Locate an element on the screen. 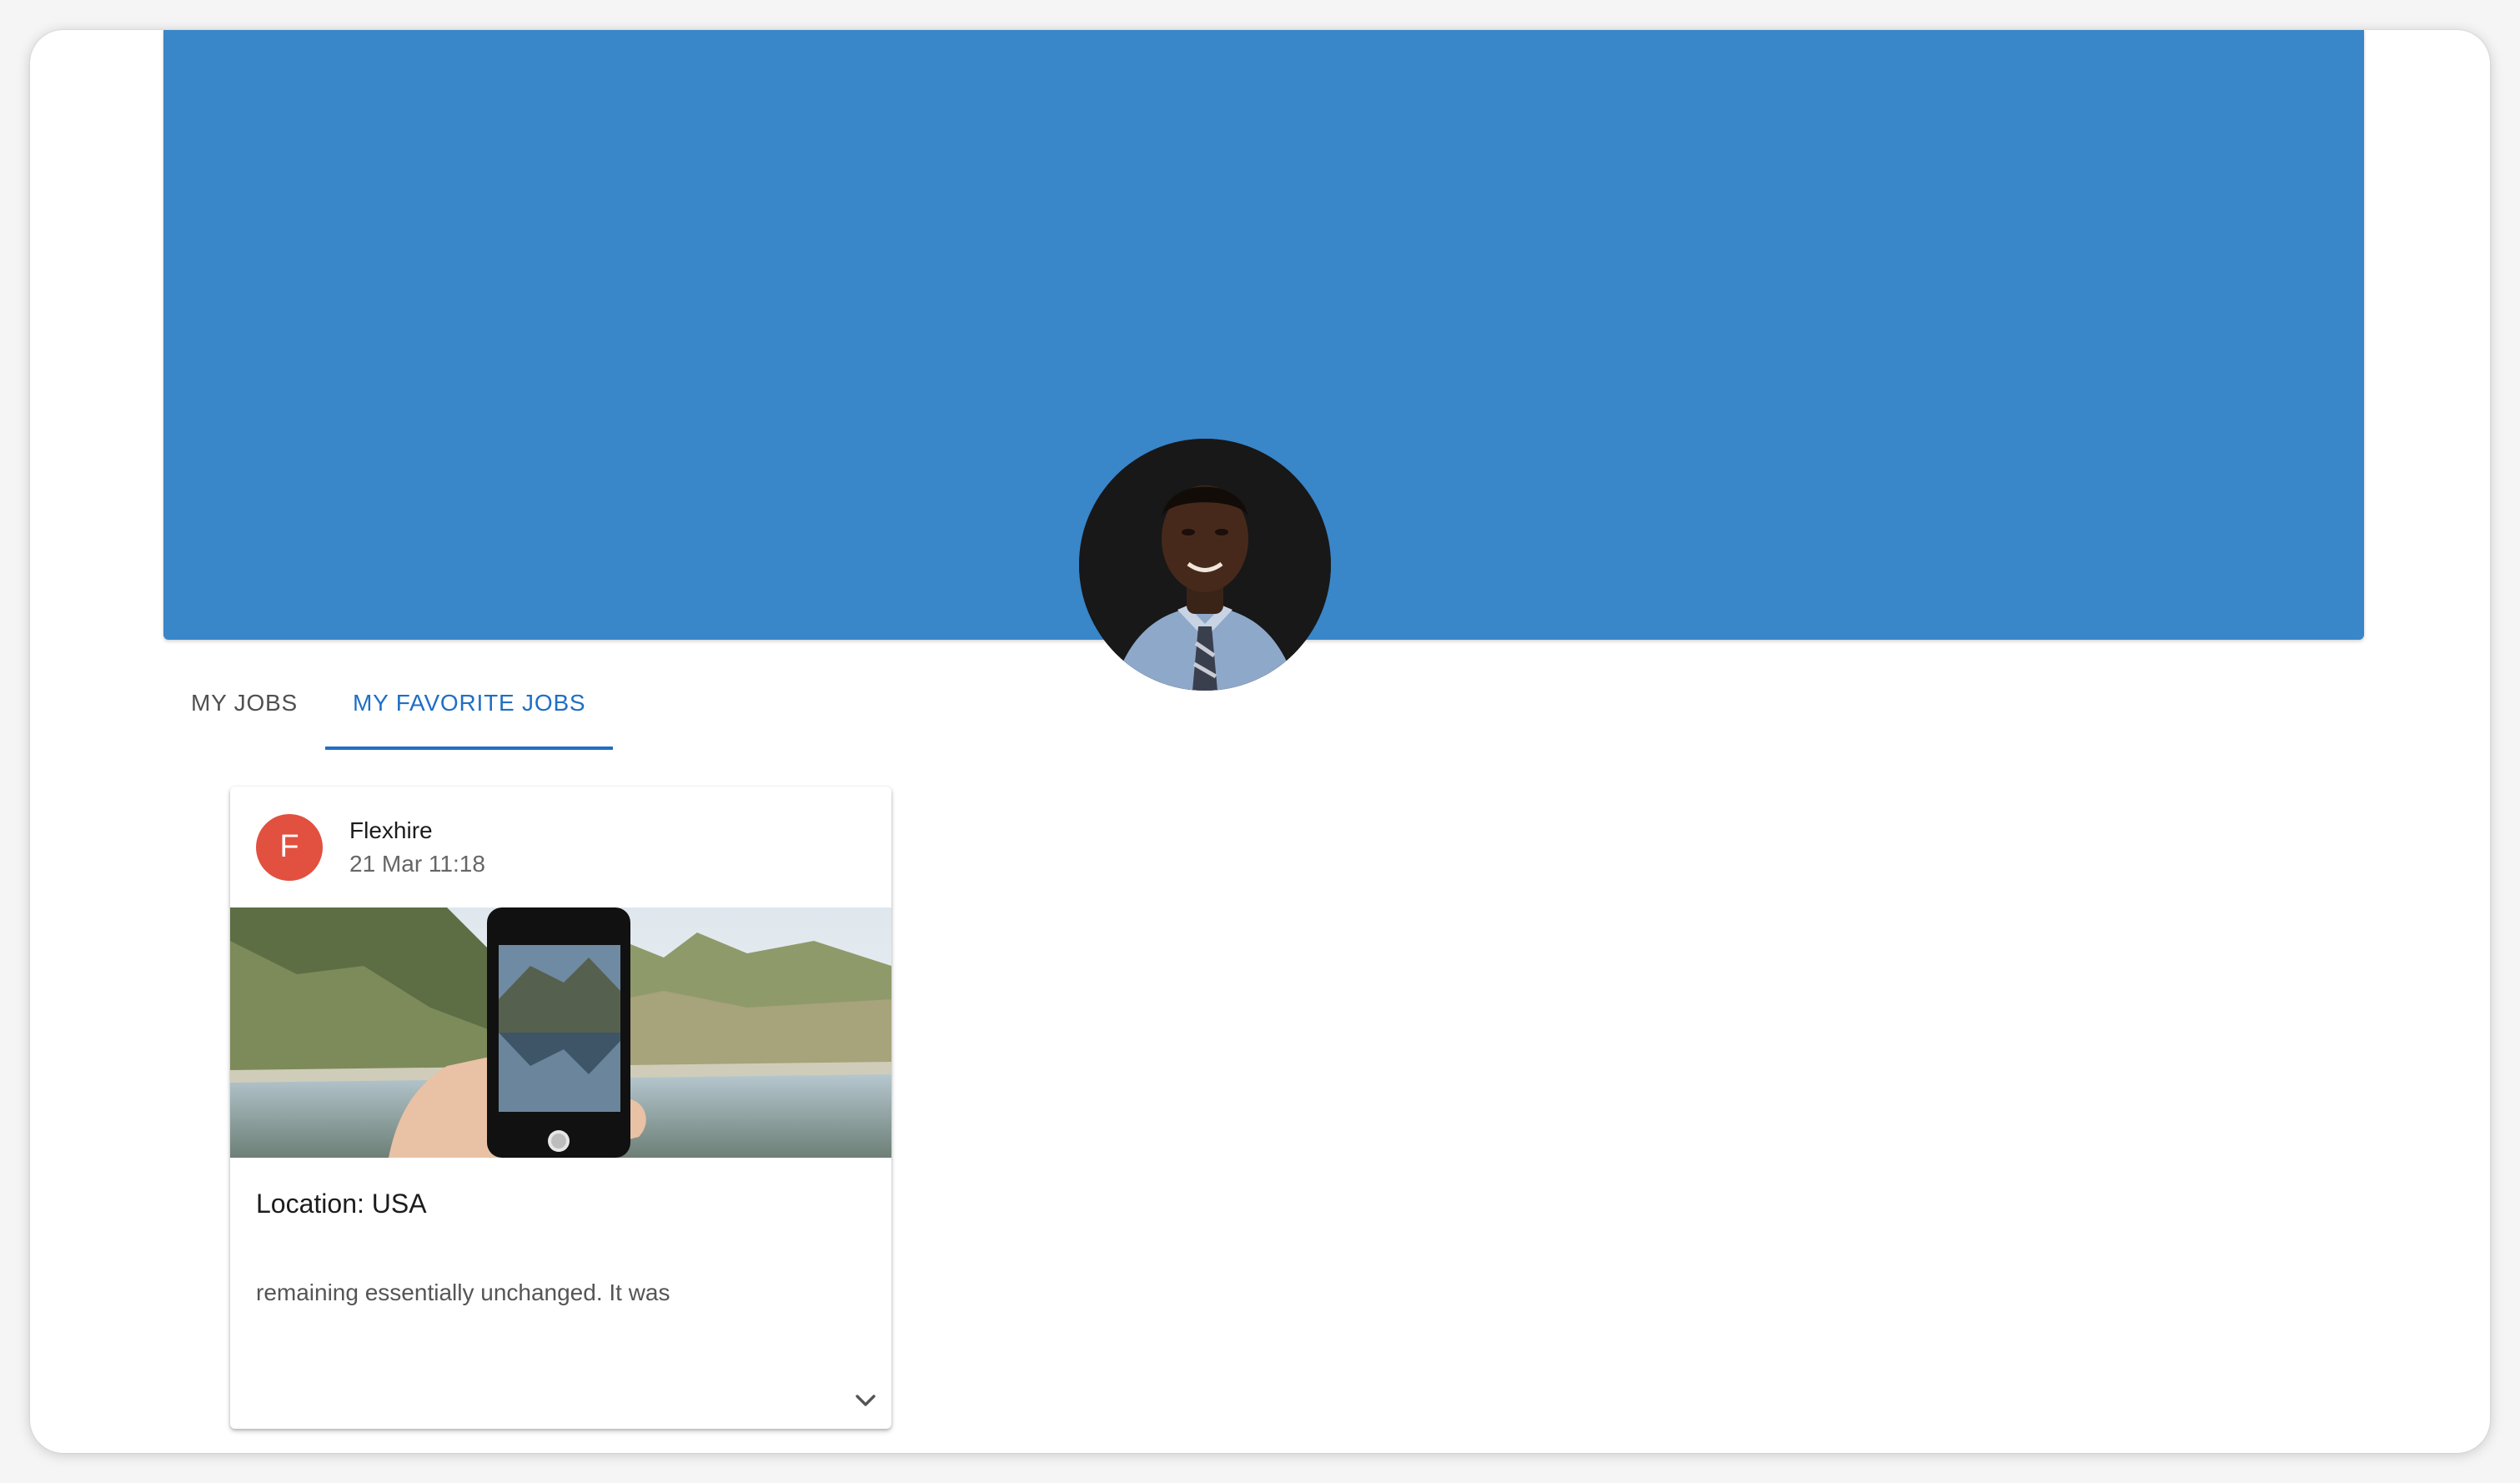 The width and height of the screenshot is (2520, 1483). chevron-down-icon is located at coordinates (866, 1400).